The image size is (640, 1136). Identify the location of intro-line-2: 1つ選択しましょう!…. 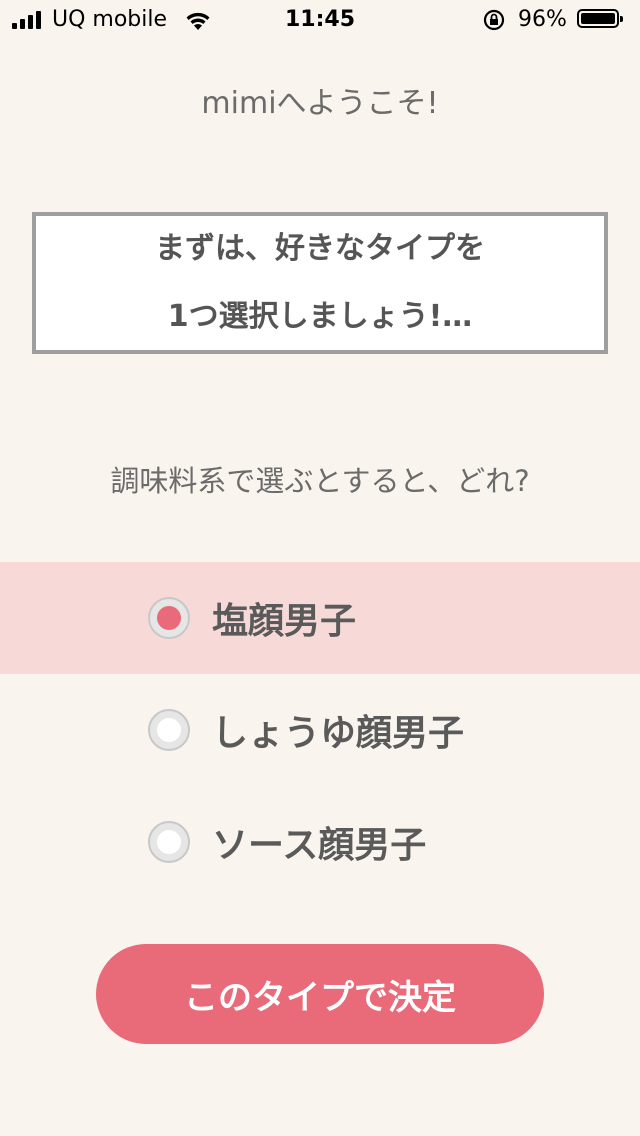
(320, 316).